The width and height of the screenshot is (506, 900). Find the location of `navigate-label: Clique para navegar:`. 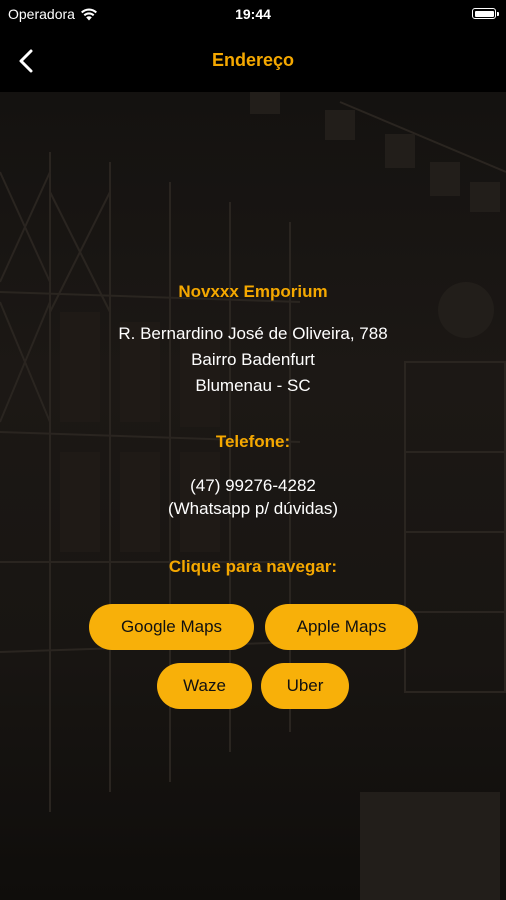

navigate-label: Clique para navegar: is located at coordinates (253, 566).